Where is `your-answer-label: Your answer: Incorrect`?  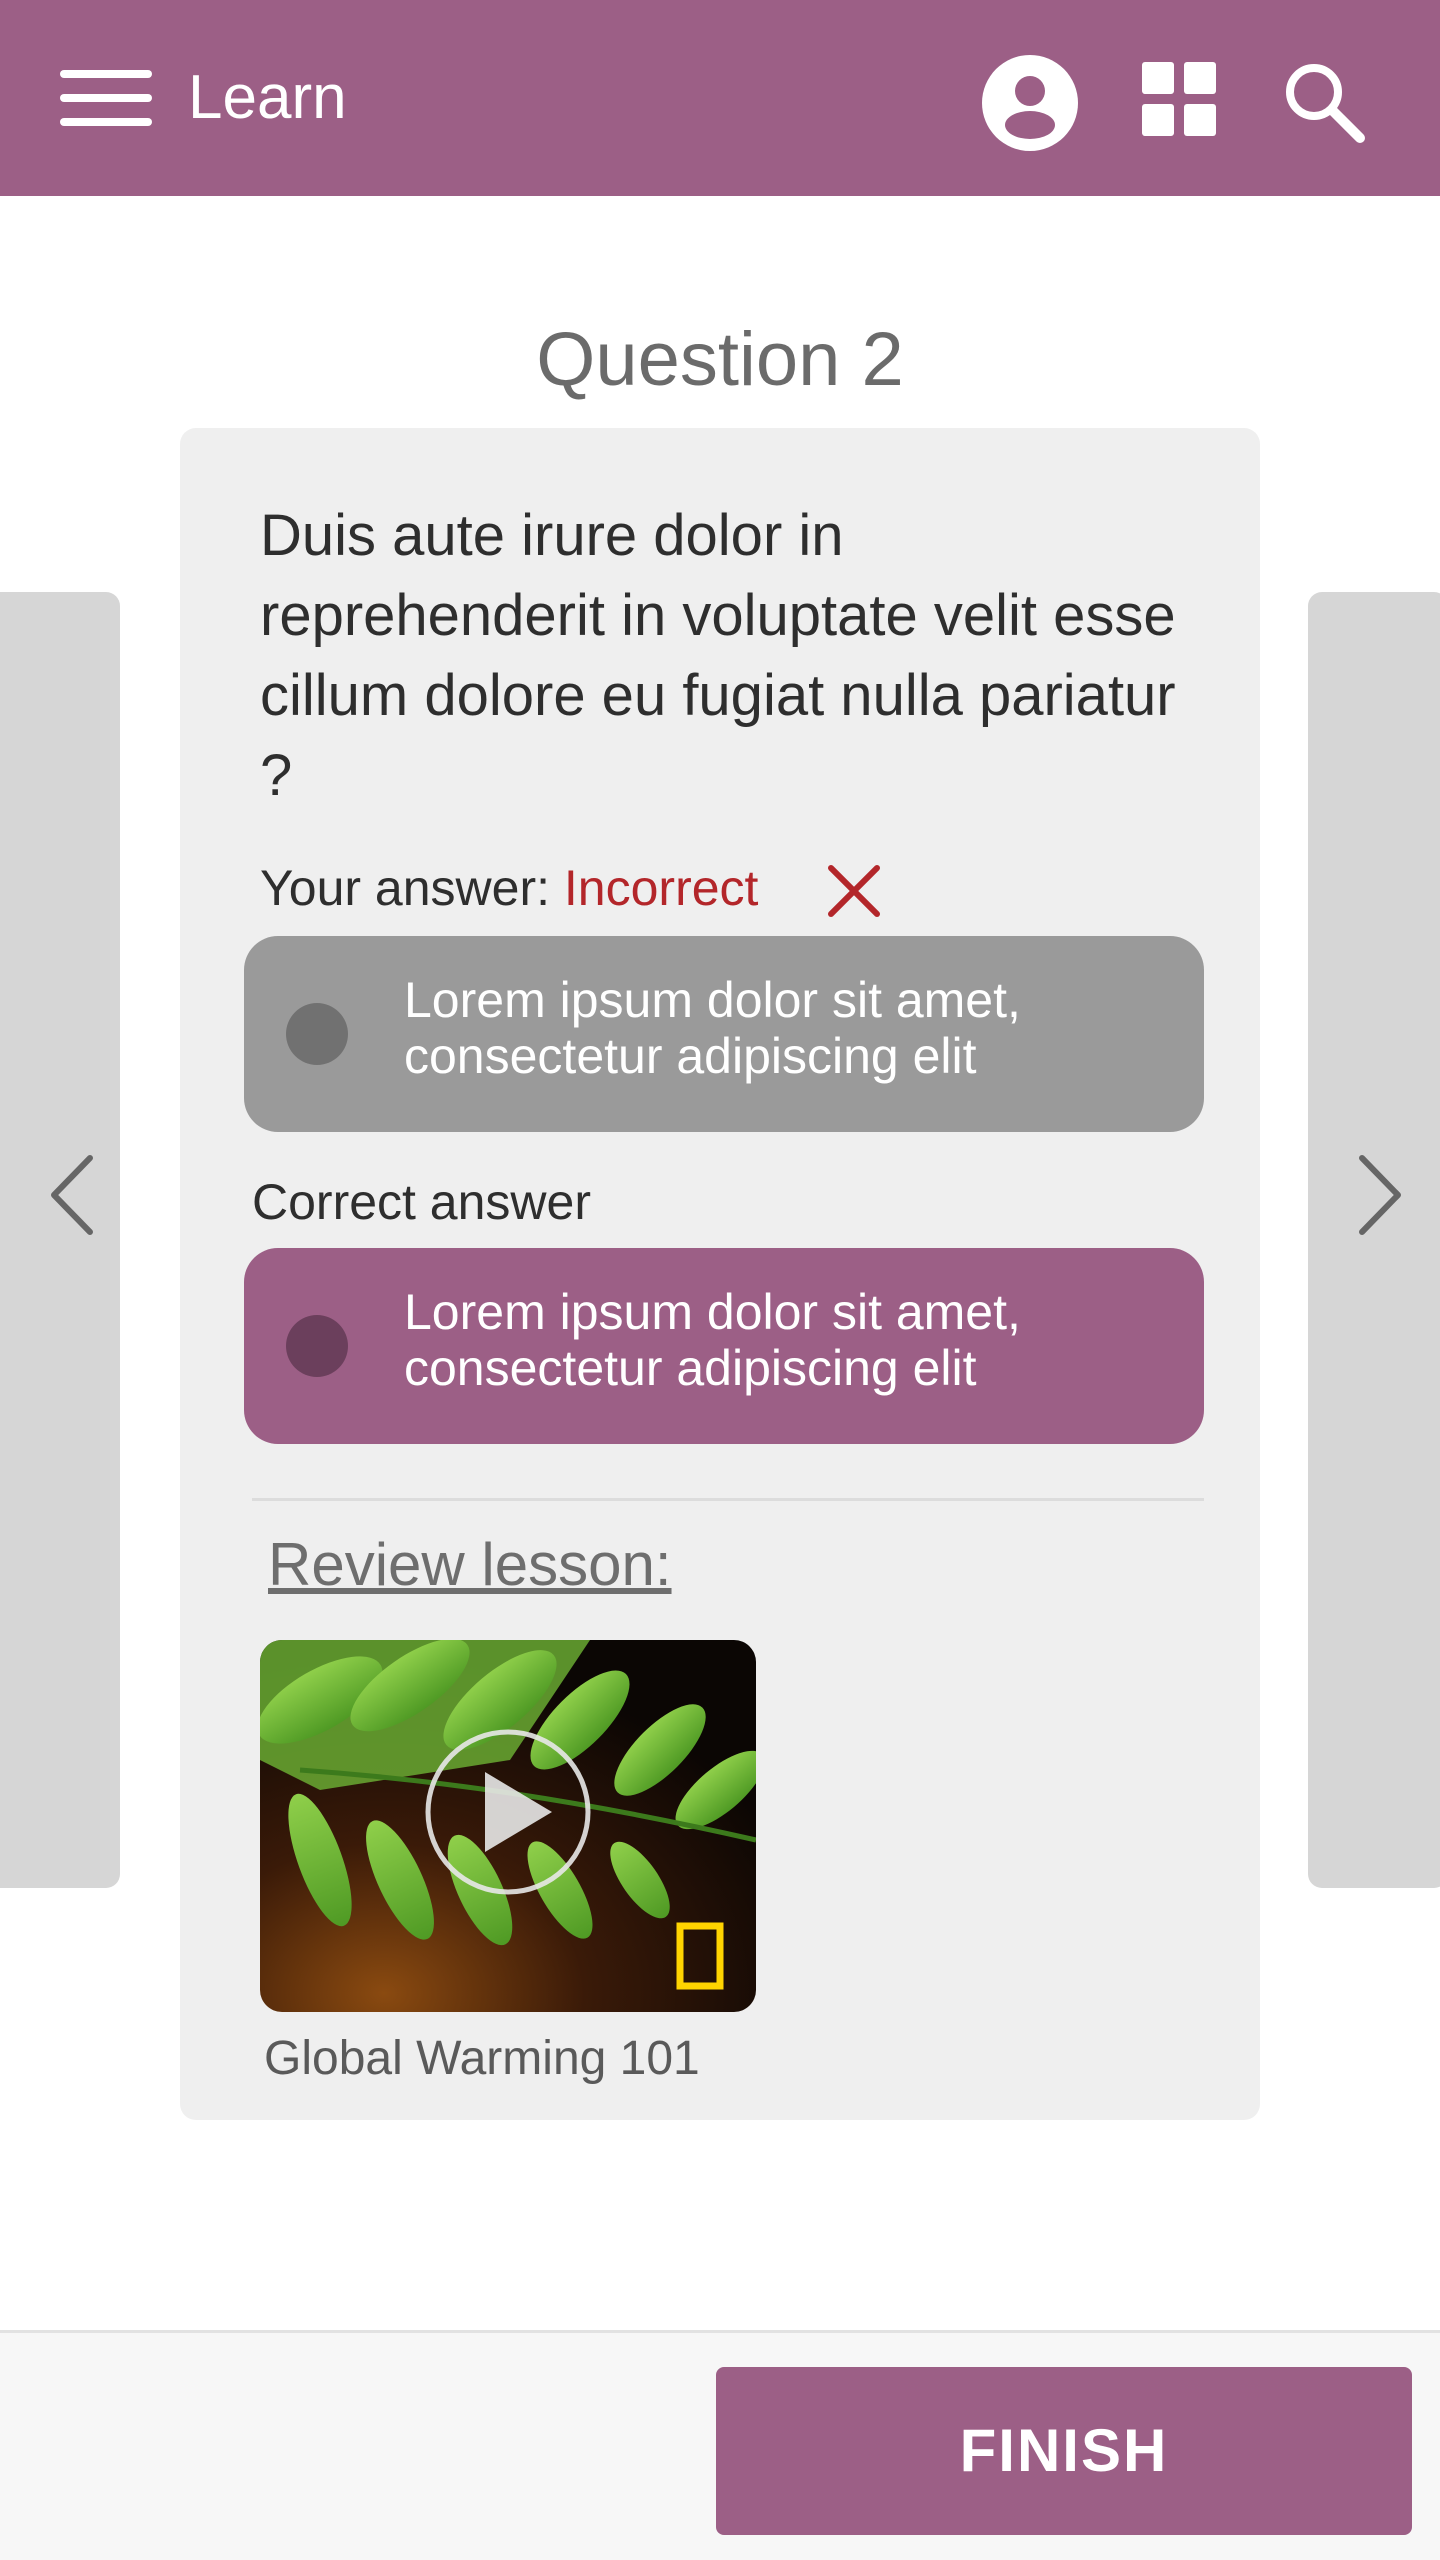
your-answer-label: Your answer: Incorrect is located at coordinates (509, 888).